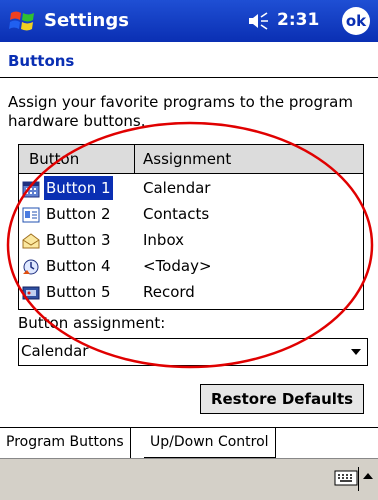  What do you see at coordinates (298, 20) in the screenshot?
I see `clock: 2:31` at bounding box center [298, 20].